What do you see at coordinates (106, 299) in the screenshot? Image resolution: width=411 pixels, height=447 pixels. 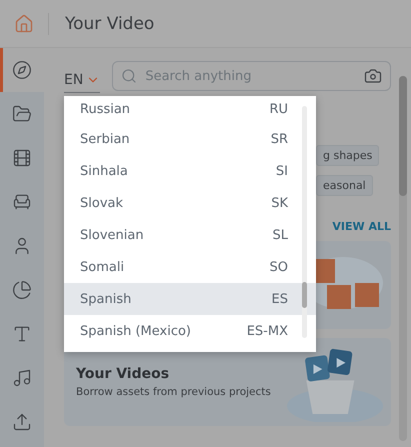 I see `language-name: Spanish` at bounding box center [106, 299].